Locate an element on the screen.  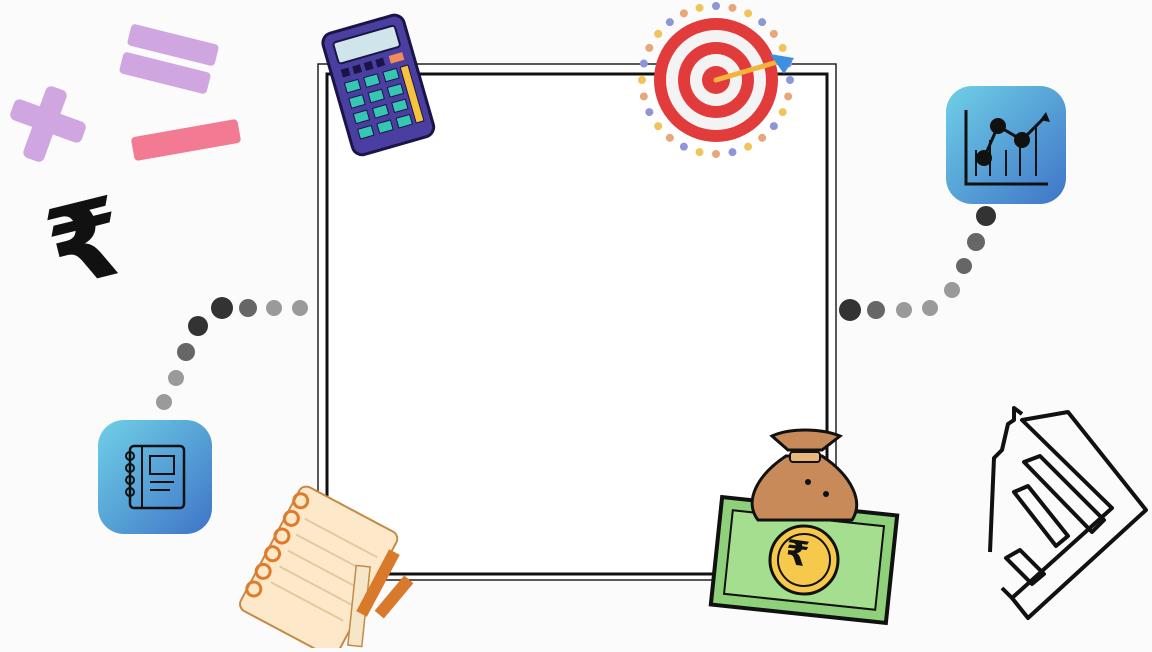
coin-rupee-symbol: ₹ is located at coordinates (797, 554).